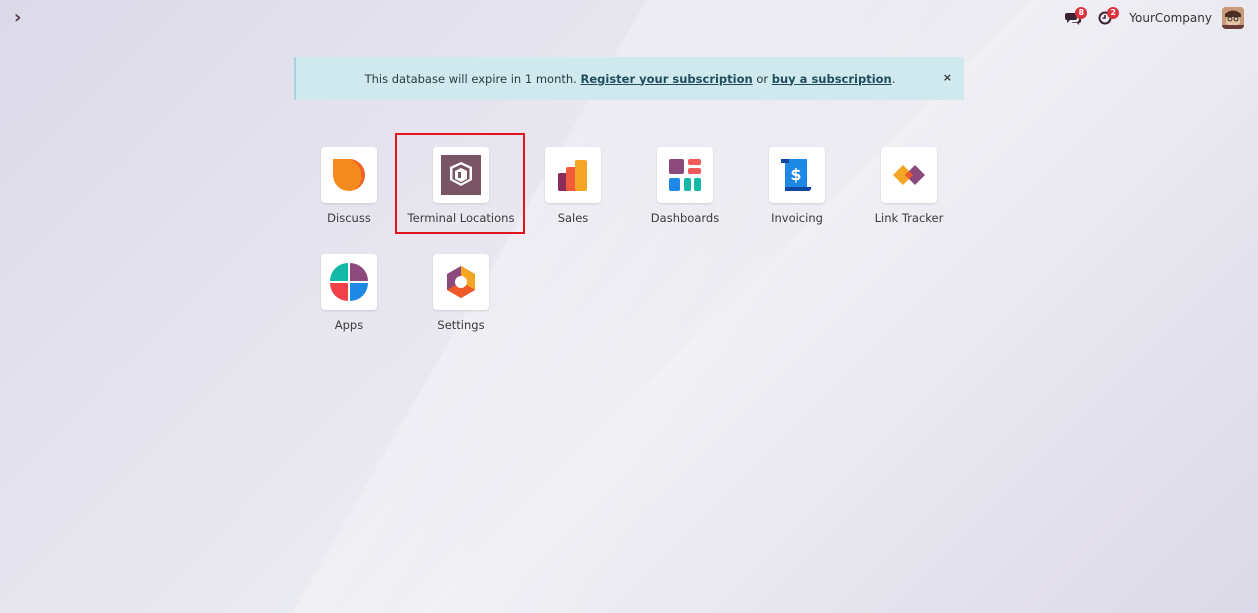 This screenshot has height=613, width=1258. I want to click on app-discuss: Discuss, so click(349, 197).